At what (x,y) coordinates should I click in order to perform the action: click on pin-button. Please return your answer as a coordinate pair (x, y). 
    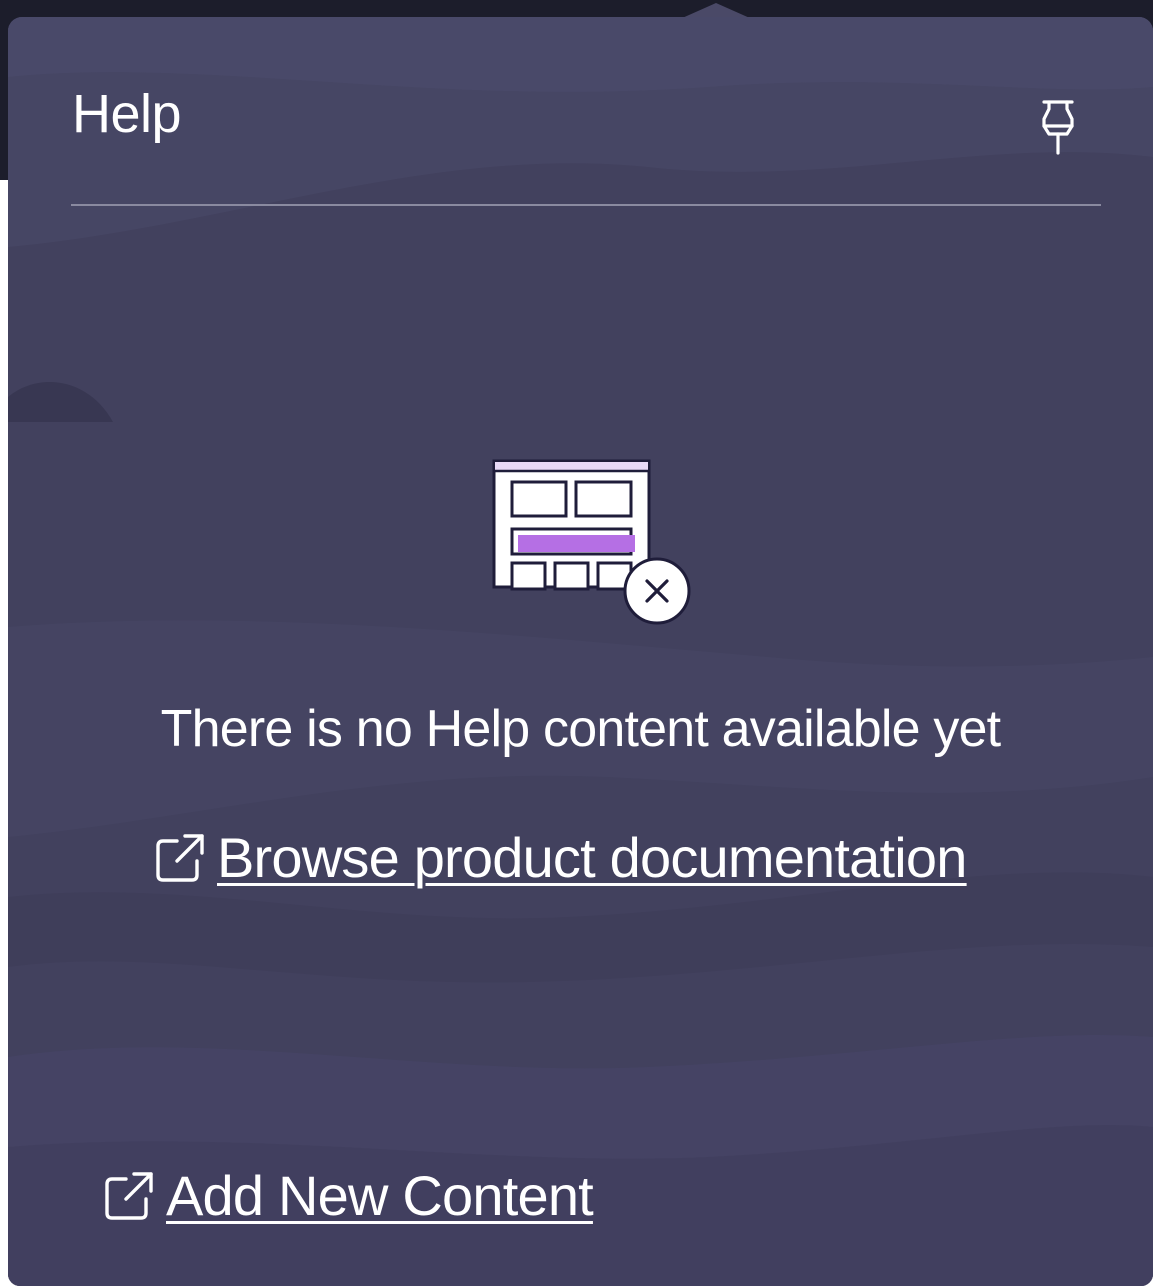
    Looking at the image, I should click on (1058, 129).